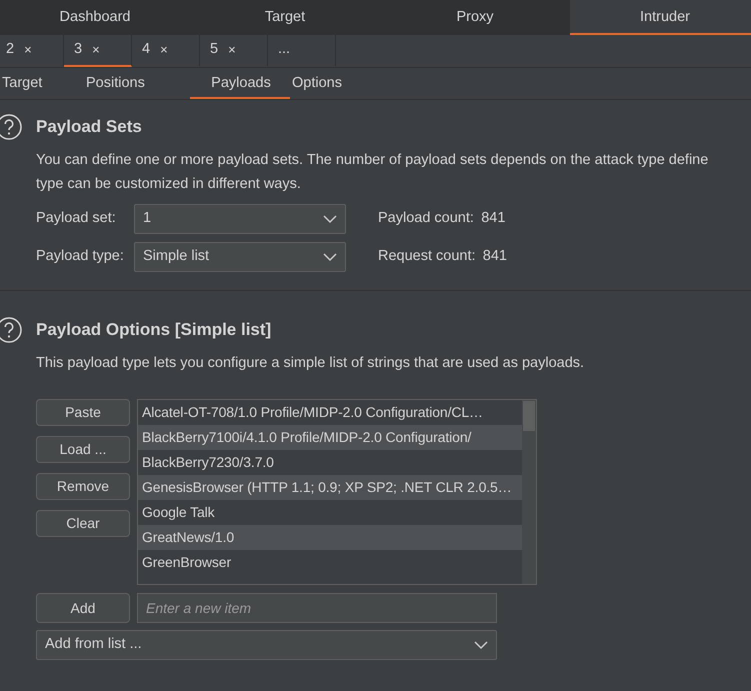  Describe the element at coordinates (332, 83) in the screenshot. I see `sub-tab: Options` at that location.